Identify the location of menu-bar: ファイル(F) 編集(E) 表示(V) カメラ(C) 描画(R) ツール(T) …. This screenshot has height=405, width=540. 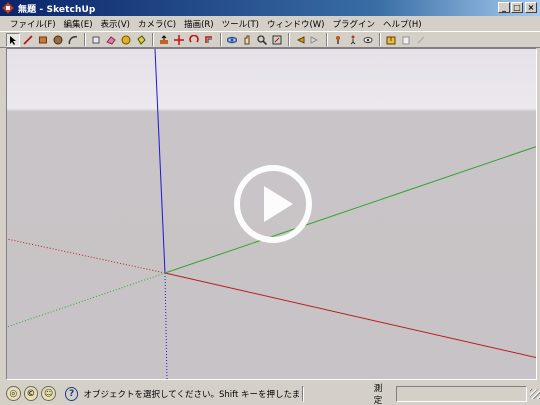
(270, 23).